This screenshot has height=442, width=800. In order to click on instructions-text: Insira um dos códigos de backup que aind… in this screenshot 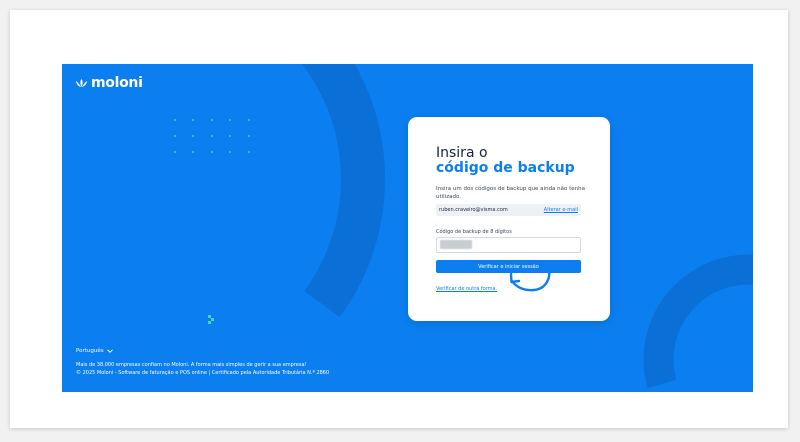, I will do `click(511, 193)`.